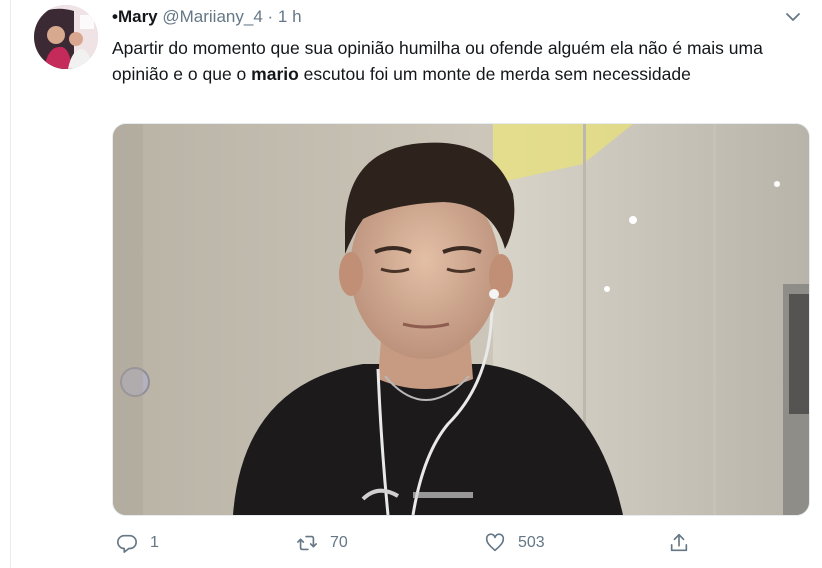 This screenshot has height=568, width=822. What do you see at coordinates (457, 17) in the screenshot?
I see `tweet-header: •Mary @Mariiany_4 · 1 h` at bounding box center [457, 17].